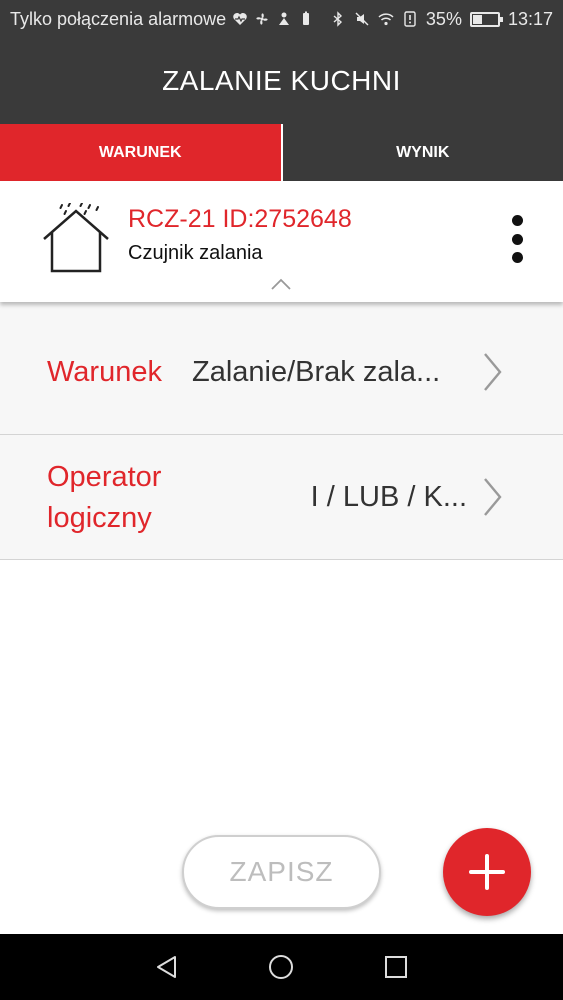 The height and width of the screenshot is (1000, 563). Describe the element at coordinates (195, 253) in the screenshot. I see `device-type: Czujnik zalania` at that location.